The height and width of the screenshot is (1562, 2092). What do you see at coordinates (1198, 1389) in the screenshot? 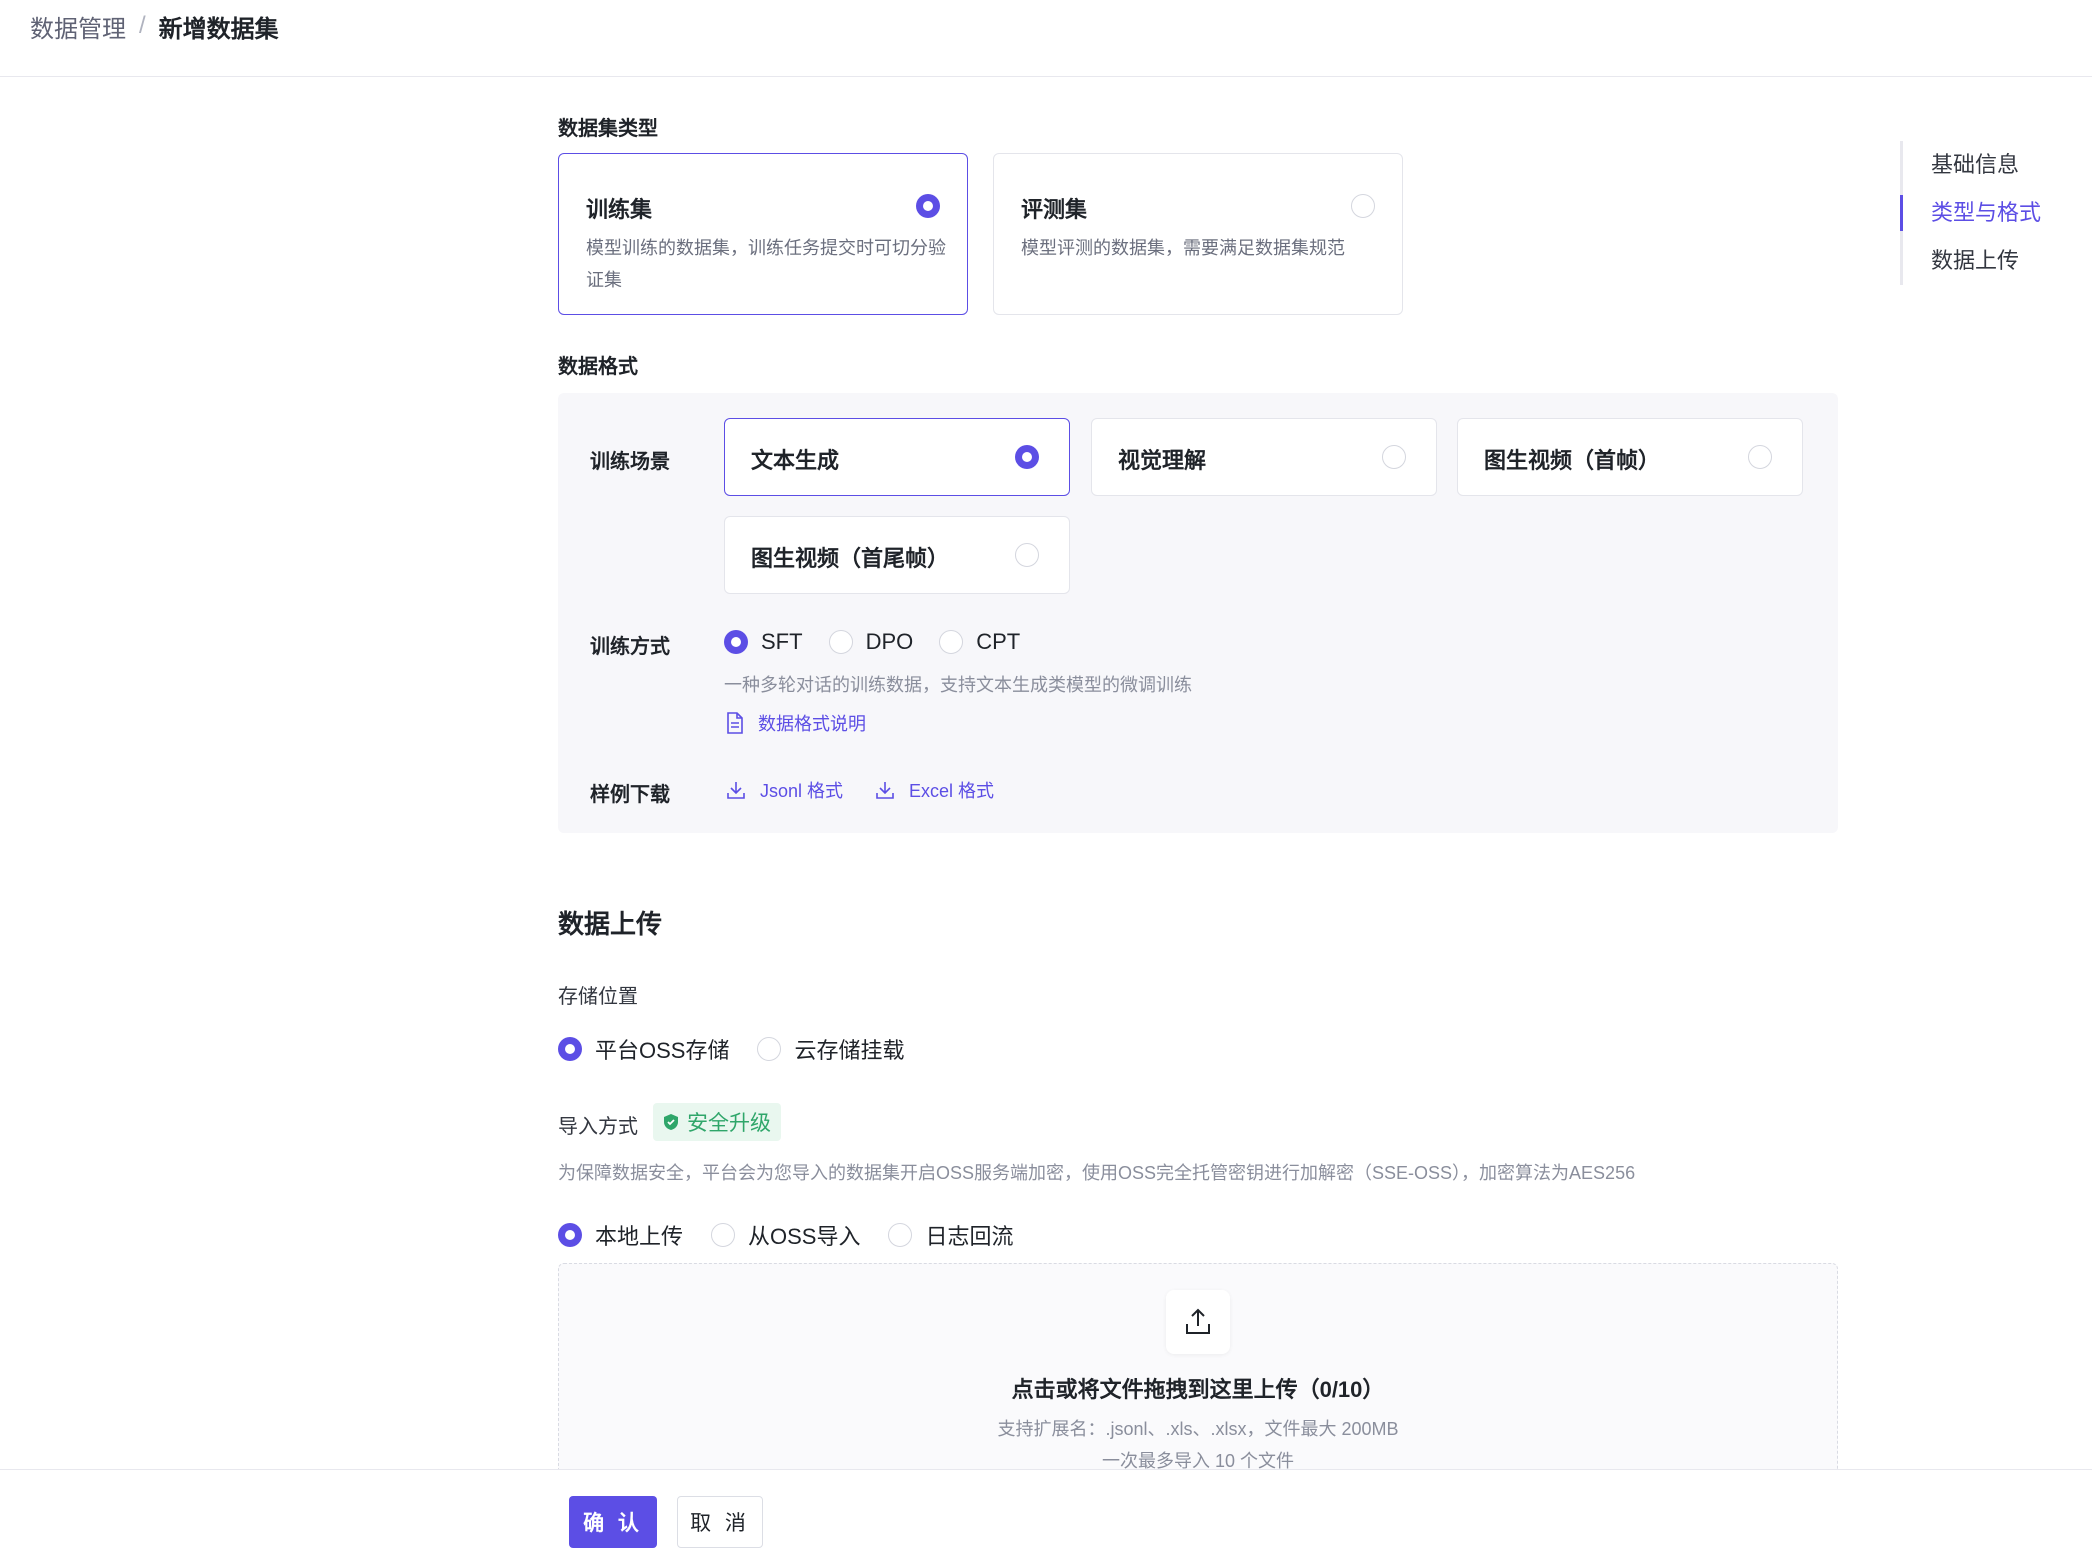
I see `upload-title: 点击或将文件拖拽到这里上传（0/10）` at bounding box center [1198, 1389].